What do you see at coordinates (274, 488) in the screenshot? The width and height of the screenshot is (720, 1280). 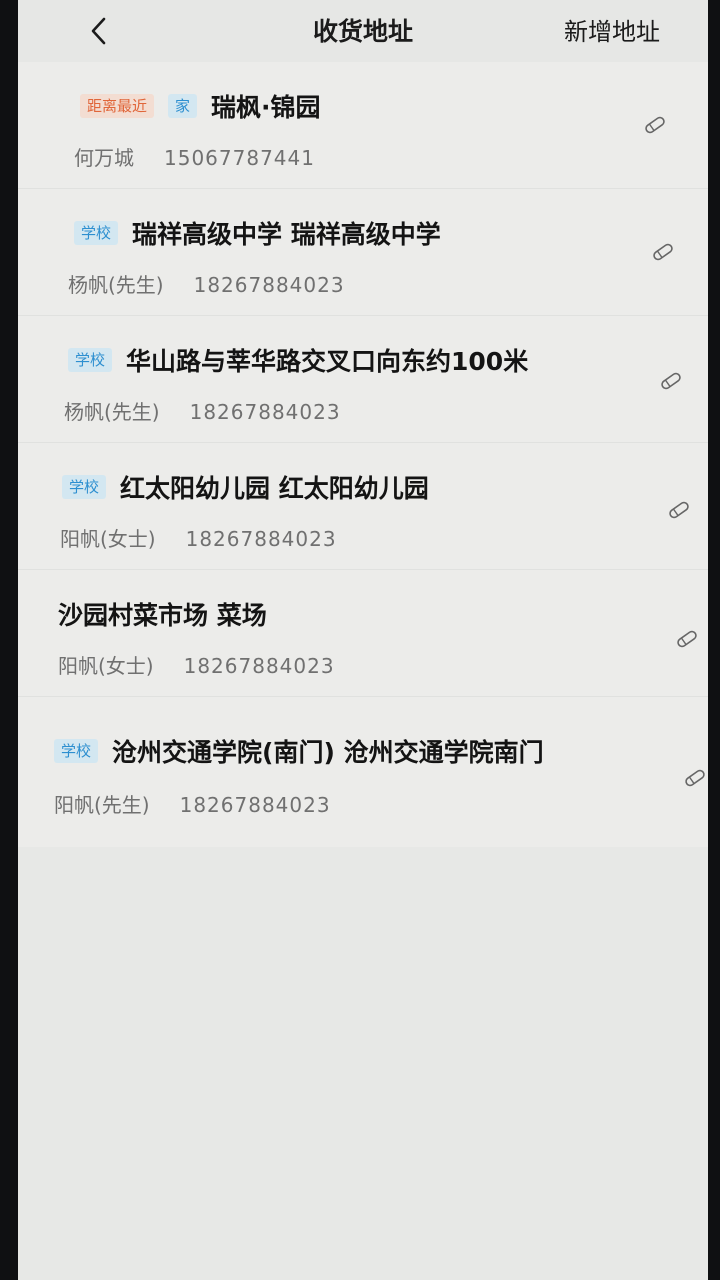 I see `address-text: 红太阳幼儿园 红太阳幼儿园` at bounding box center [274, 488].